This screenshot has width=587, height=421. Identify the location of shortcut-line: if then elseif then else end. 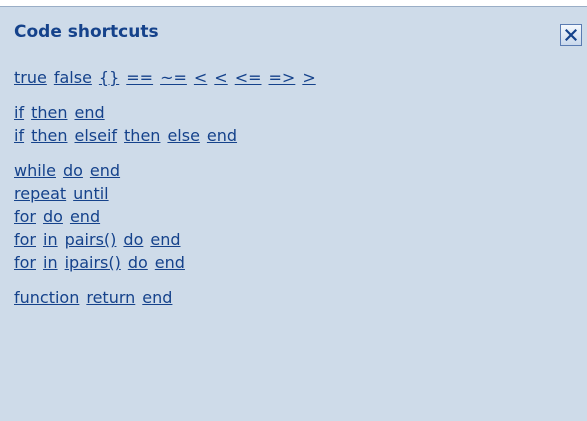
(168, 135).